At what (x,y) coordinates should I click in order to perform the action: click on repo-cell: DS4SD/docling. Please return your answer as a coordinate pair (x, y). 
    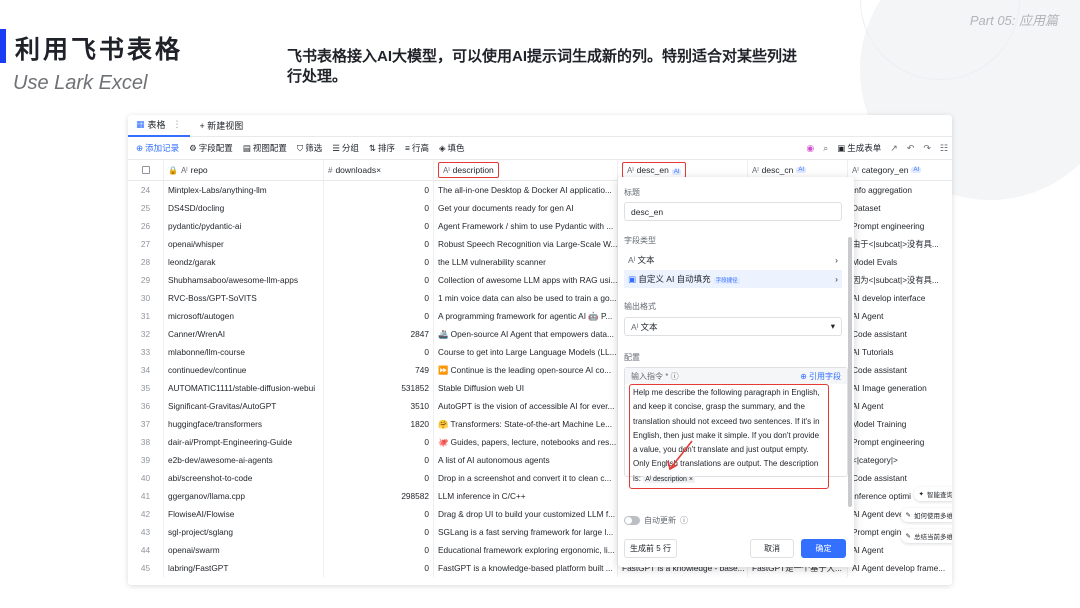
    Looking at the image, I should click on (244, 208).